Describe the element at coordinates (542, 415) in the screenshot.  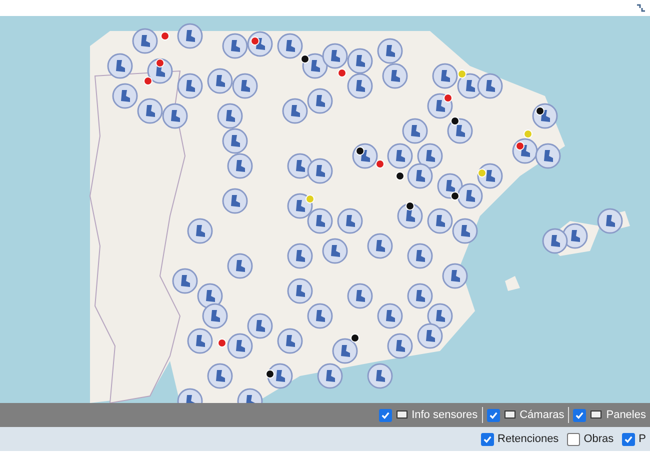
I see `layer-label: Cámaras` at that location.